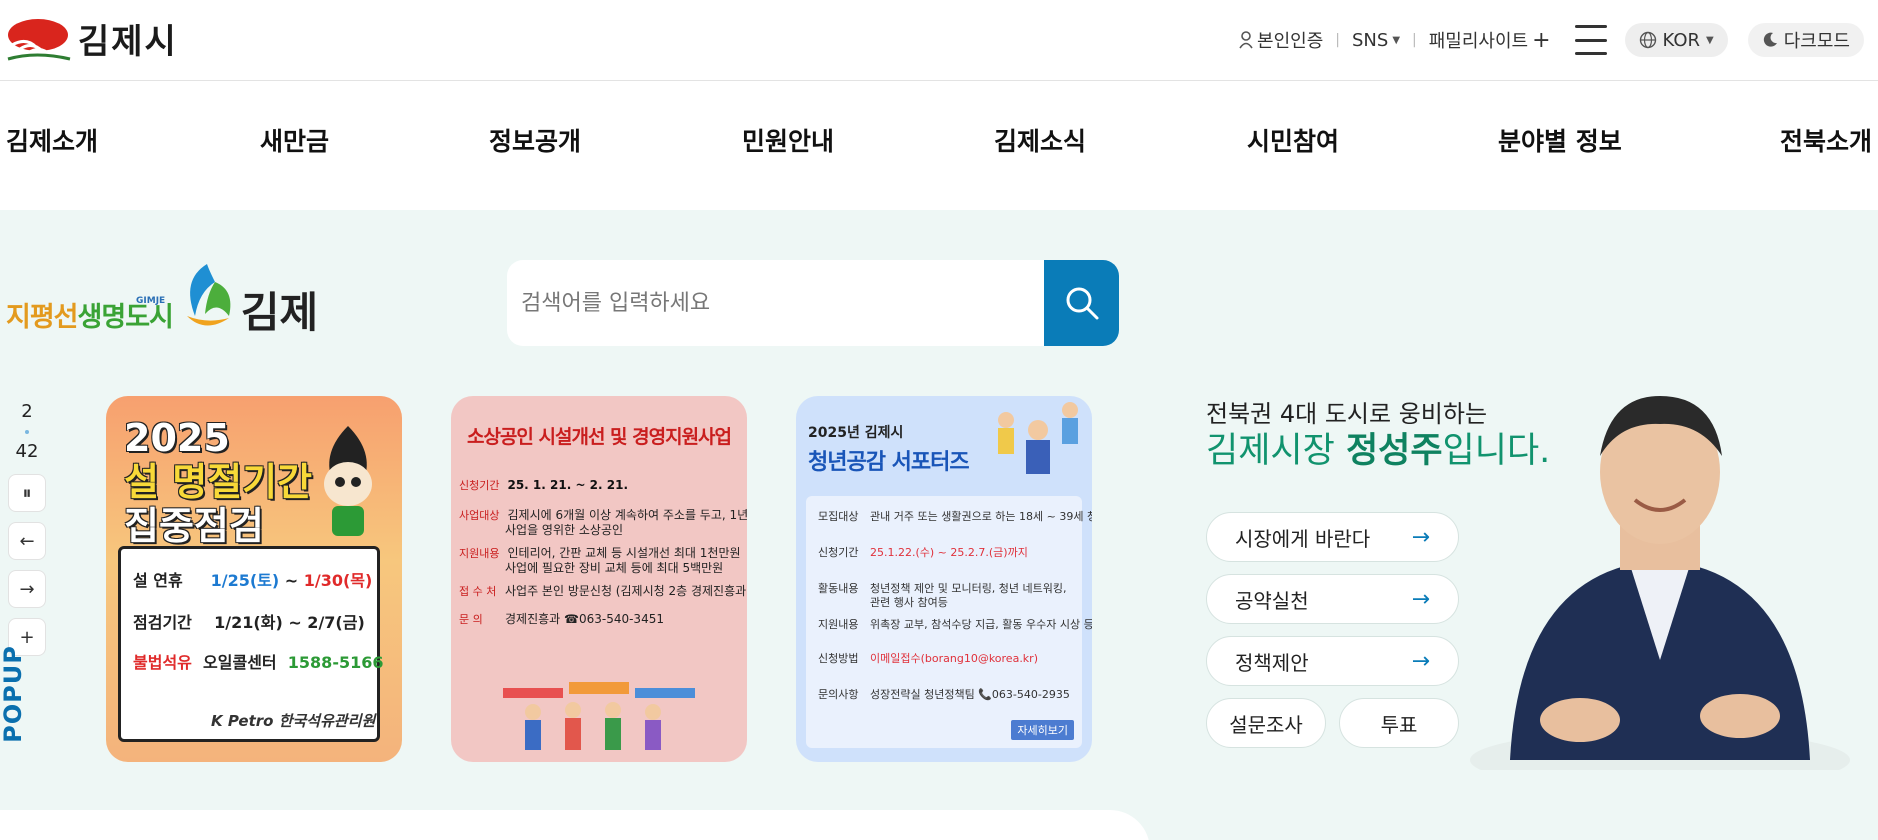  Describe the element at coordinates (775, 303) in the screenshot. I see `search-input` at that location.